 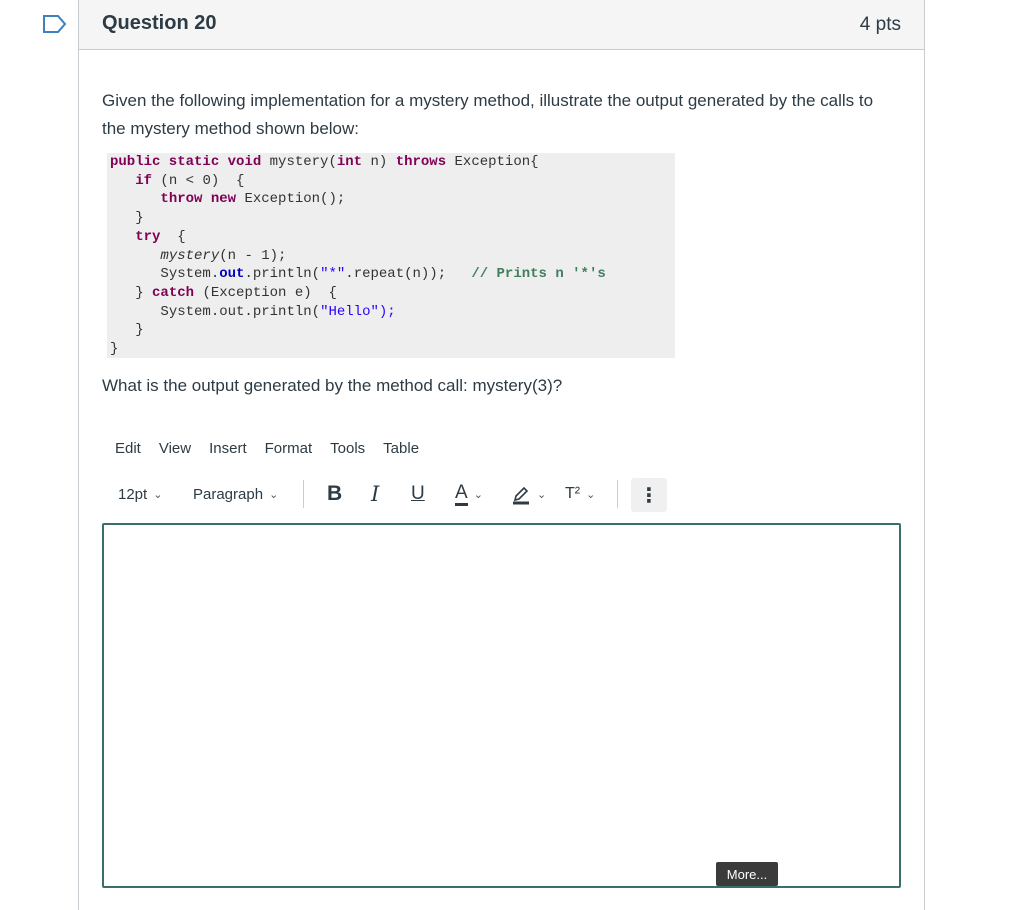 What do you see at coordinates (469, 494) in the screenshot?
I see `text-color-button: A ⌄` at bounding box center [469, 494].